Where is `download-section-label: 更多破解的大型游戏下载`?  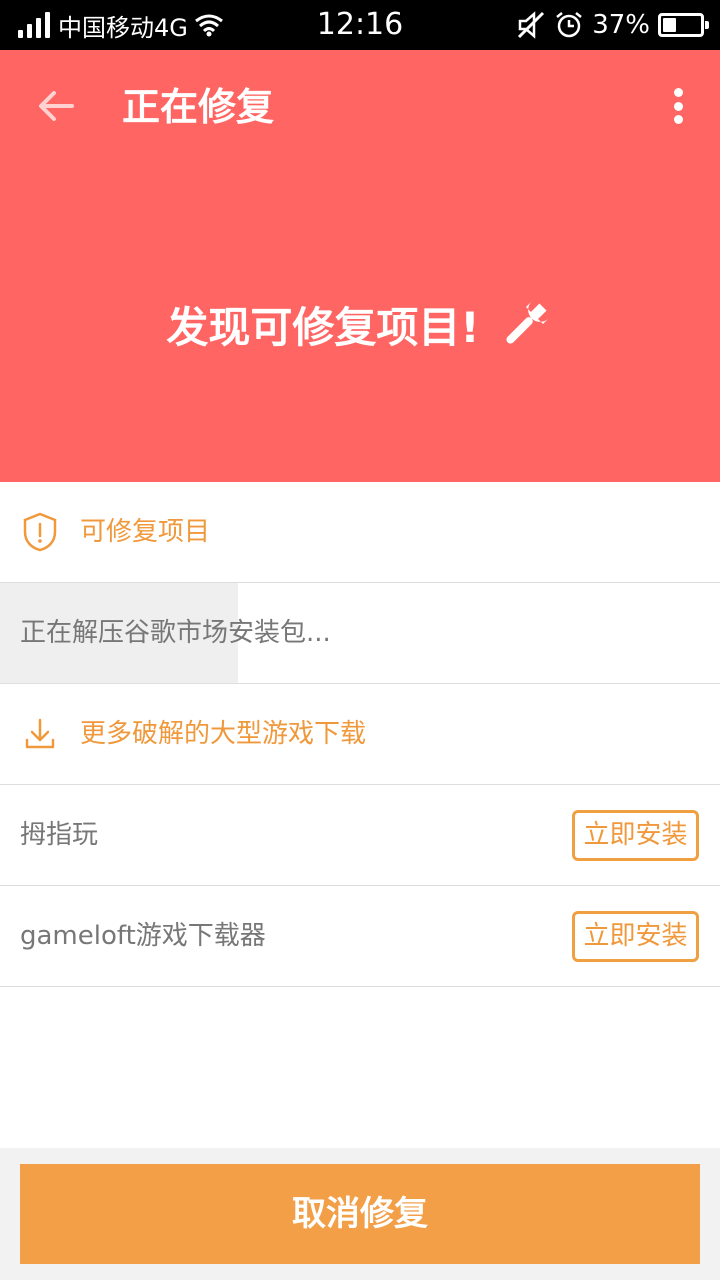
download-section-label: 更多破解的大型游戏下载 is located at coordinates (223, 734).